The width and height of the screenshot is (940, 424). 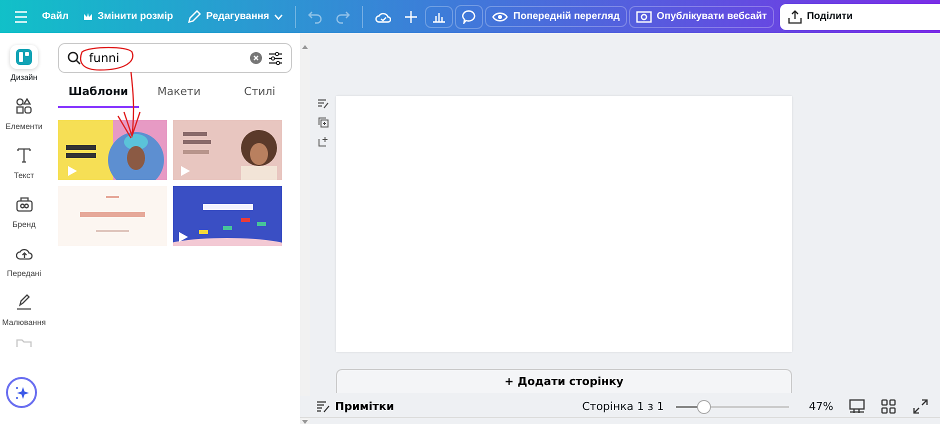 What do you see at coordinates (305, 47) in the screenshot?
I see `scroll-up-icon` at bounding box center [305, 47].